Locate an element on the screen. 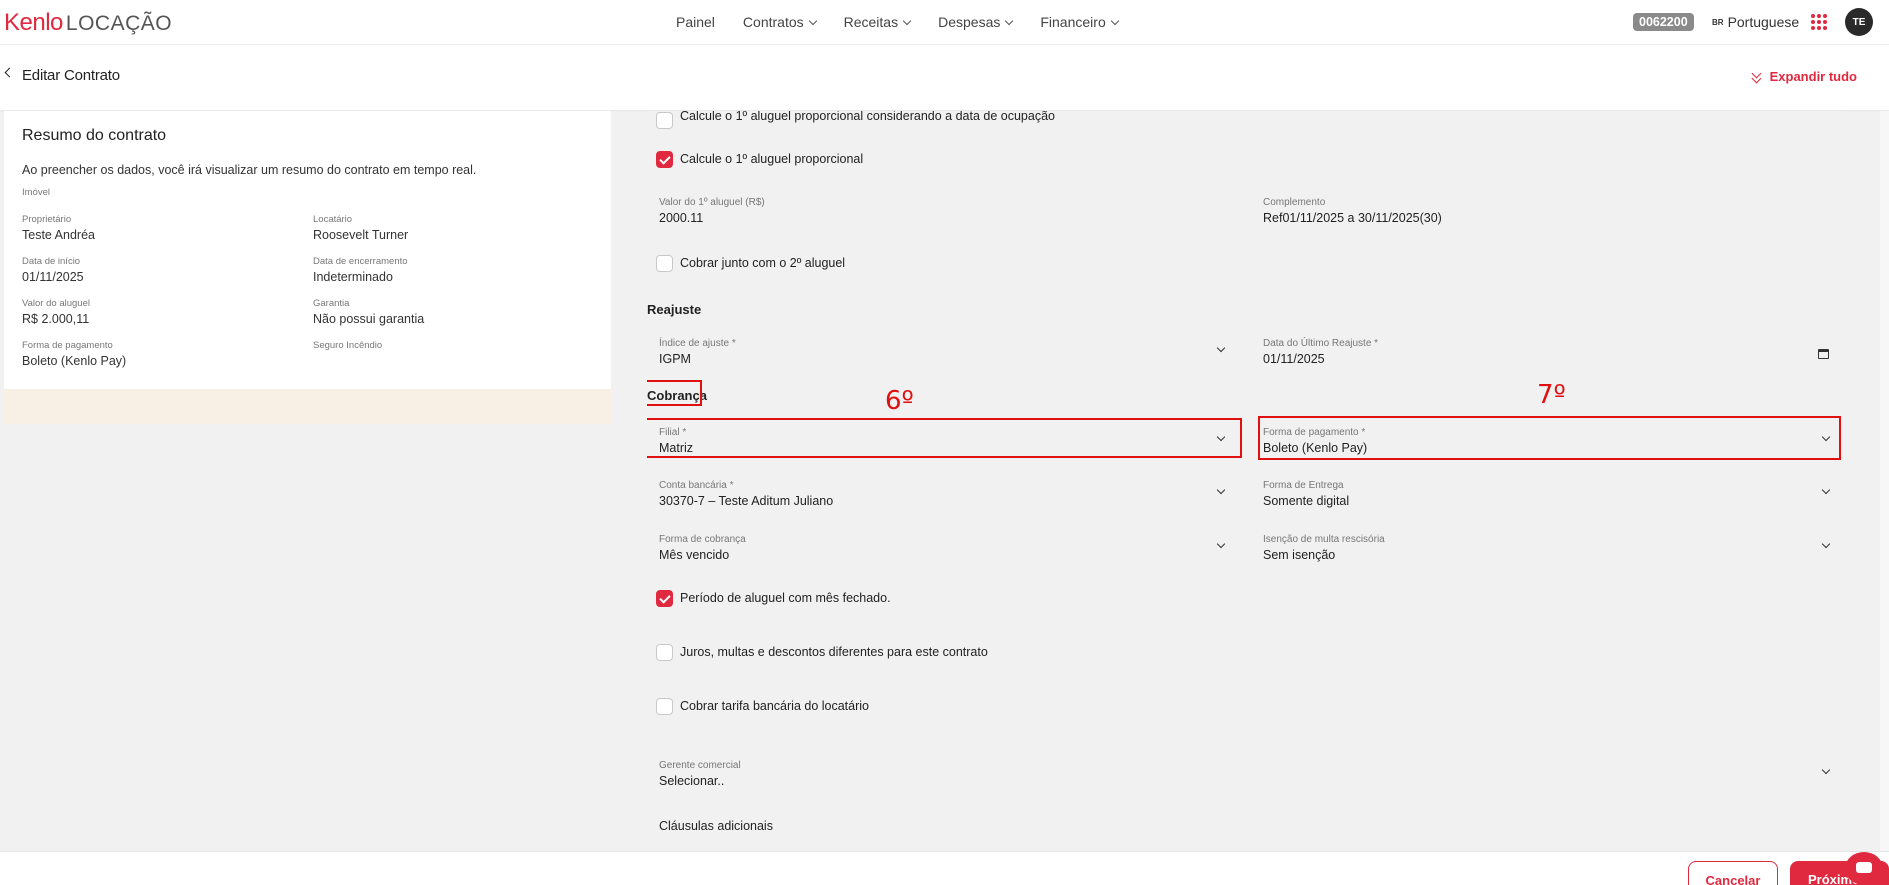 The image size is (1889, 885). chat-icon is located at coordinates (1864, 868).